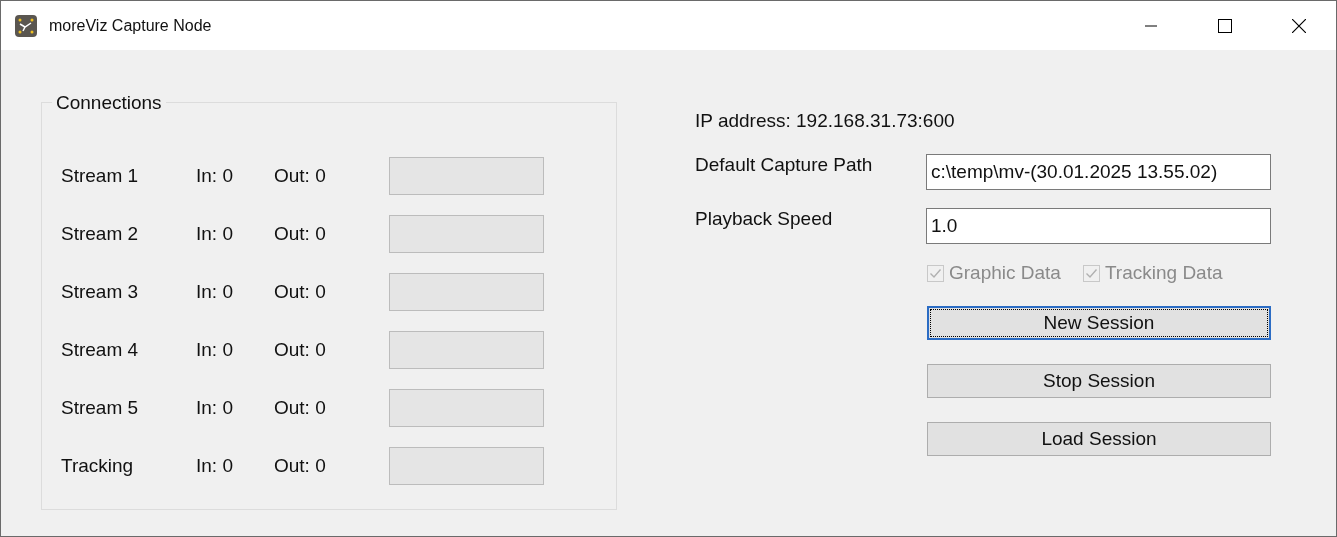 The width and height of the screenshot is (1337, 537). I want to click on session-button: New Session, so click(1099, 323).